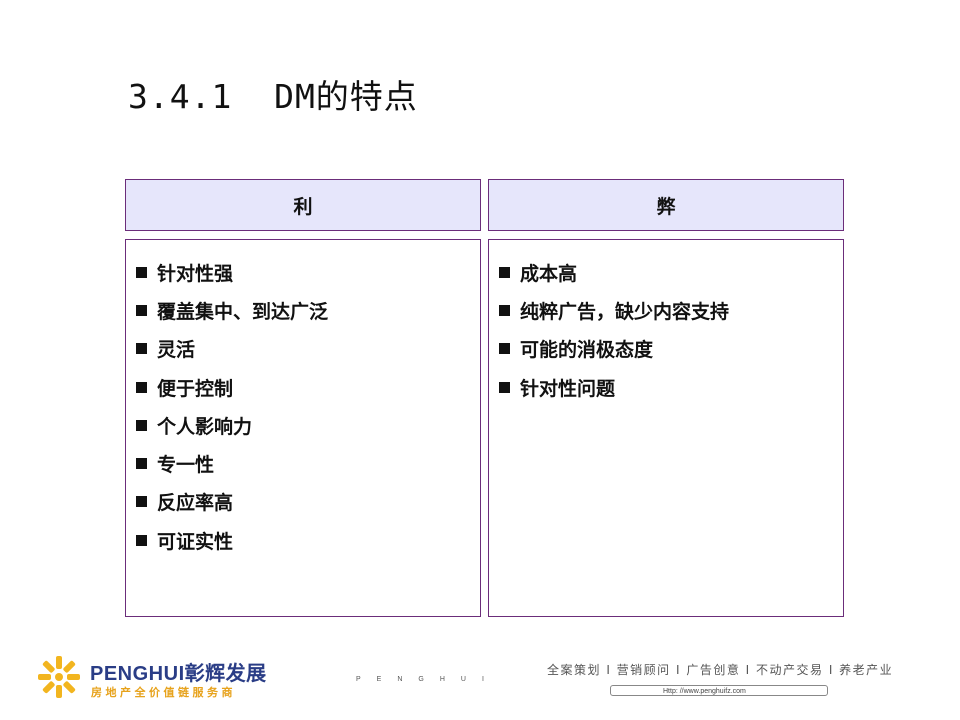 The width and height of the screenshot is (960, 720). What do you see at coordinates (671, 387) in the screenshot?
I see `list-item: 针对性问题` at bounding box center [671, 387].